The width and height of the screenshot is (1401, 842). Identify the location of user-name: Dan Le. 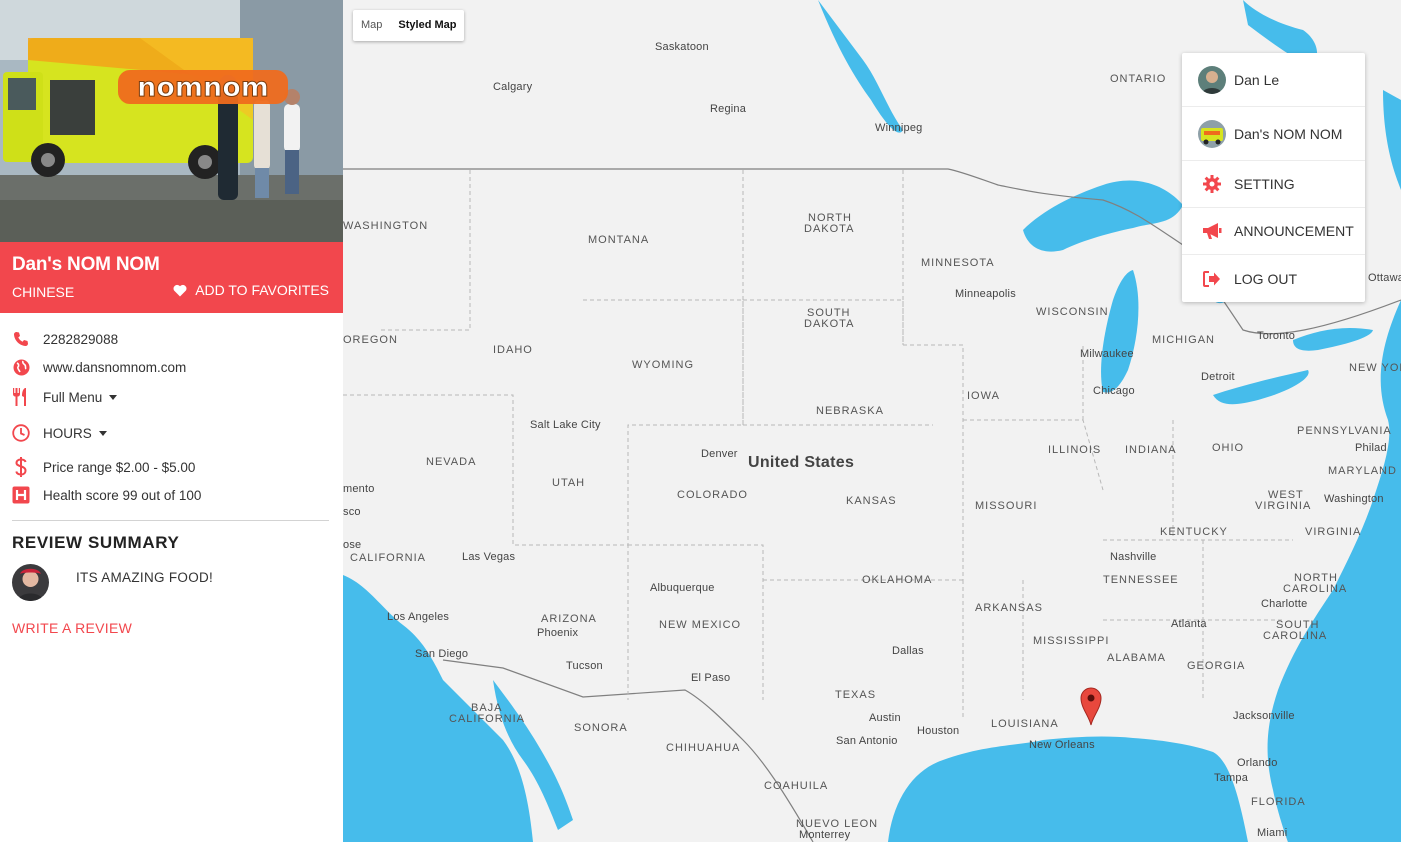
(1257, 79).